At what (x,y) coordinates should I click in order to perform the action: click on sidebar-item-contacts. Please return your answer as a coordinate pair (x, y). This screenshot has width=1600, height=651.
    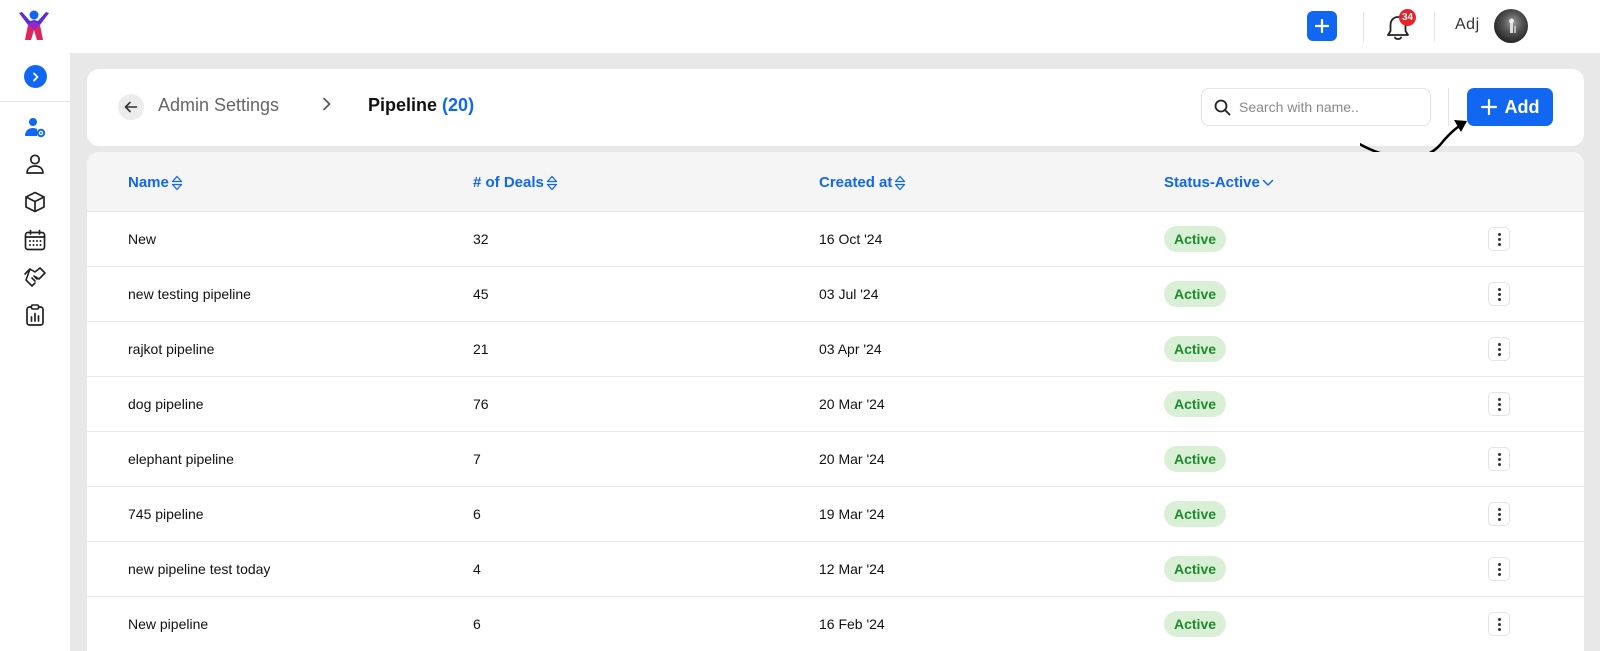
    Looking at the image, I should click on (35, 164).